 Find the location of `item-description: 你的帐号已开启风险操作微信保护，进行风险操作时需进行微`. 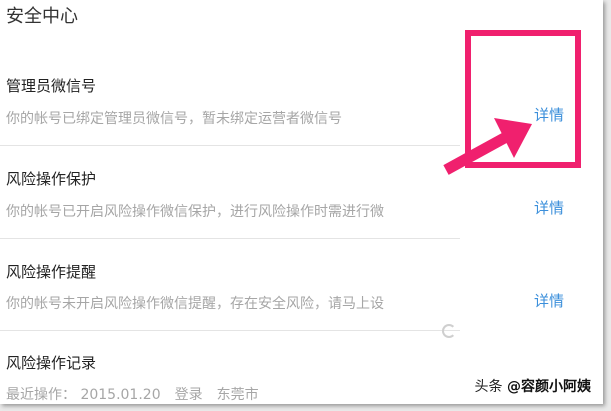

item-description: 你的帐号已开启风险操作微信保护，进行风险操作时需进行微 is located at coordinates (195, 212).